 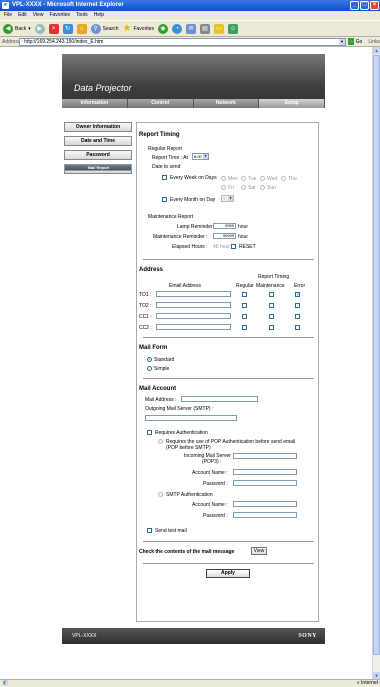 What do you see at coordinates (160, 103) in the screenshot?
I see `tab-control: Control` at bounding box center [160, 103].